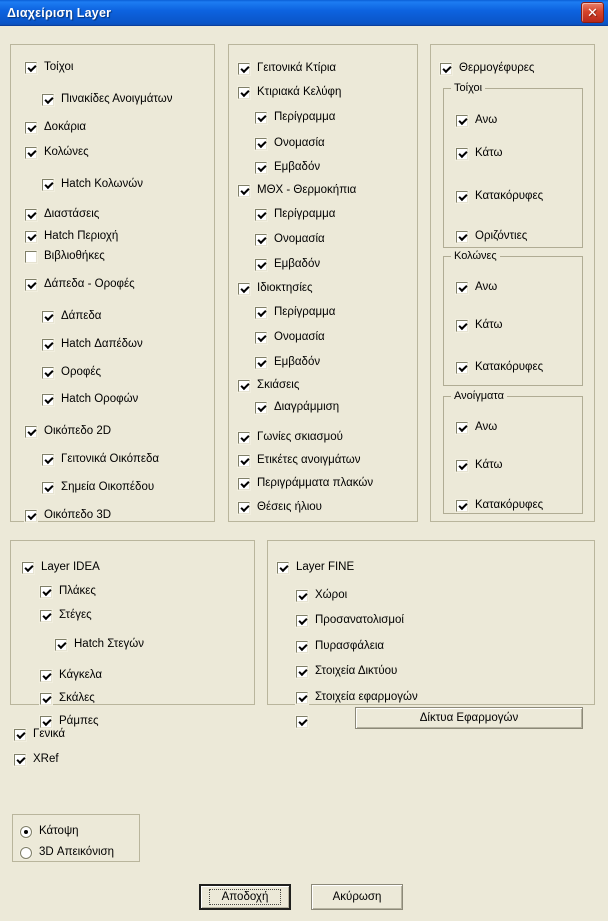  Describe the element at coordinates (479, 153) in the screenshot. I see `thermal-το-χοι-κ-τω: Κάτω` at that location.